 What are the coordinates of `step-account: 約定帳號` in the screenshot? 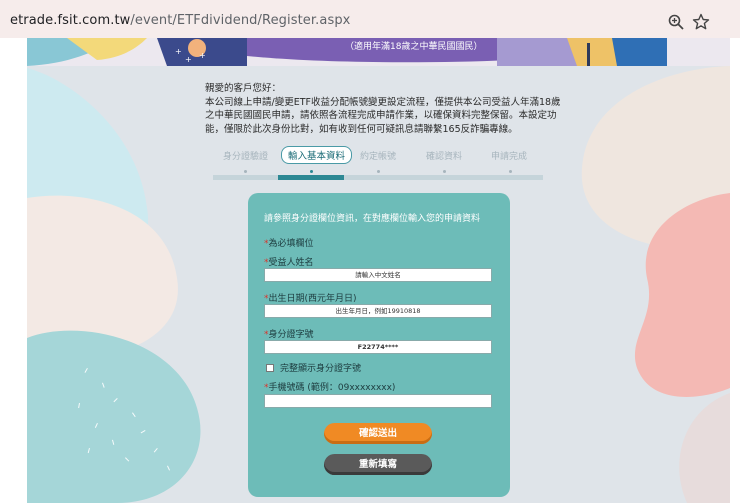 It's located at (378, 157).